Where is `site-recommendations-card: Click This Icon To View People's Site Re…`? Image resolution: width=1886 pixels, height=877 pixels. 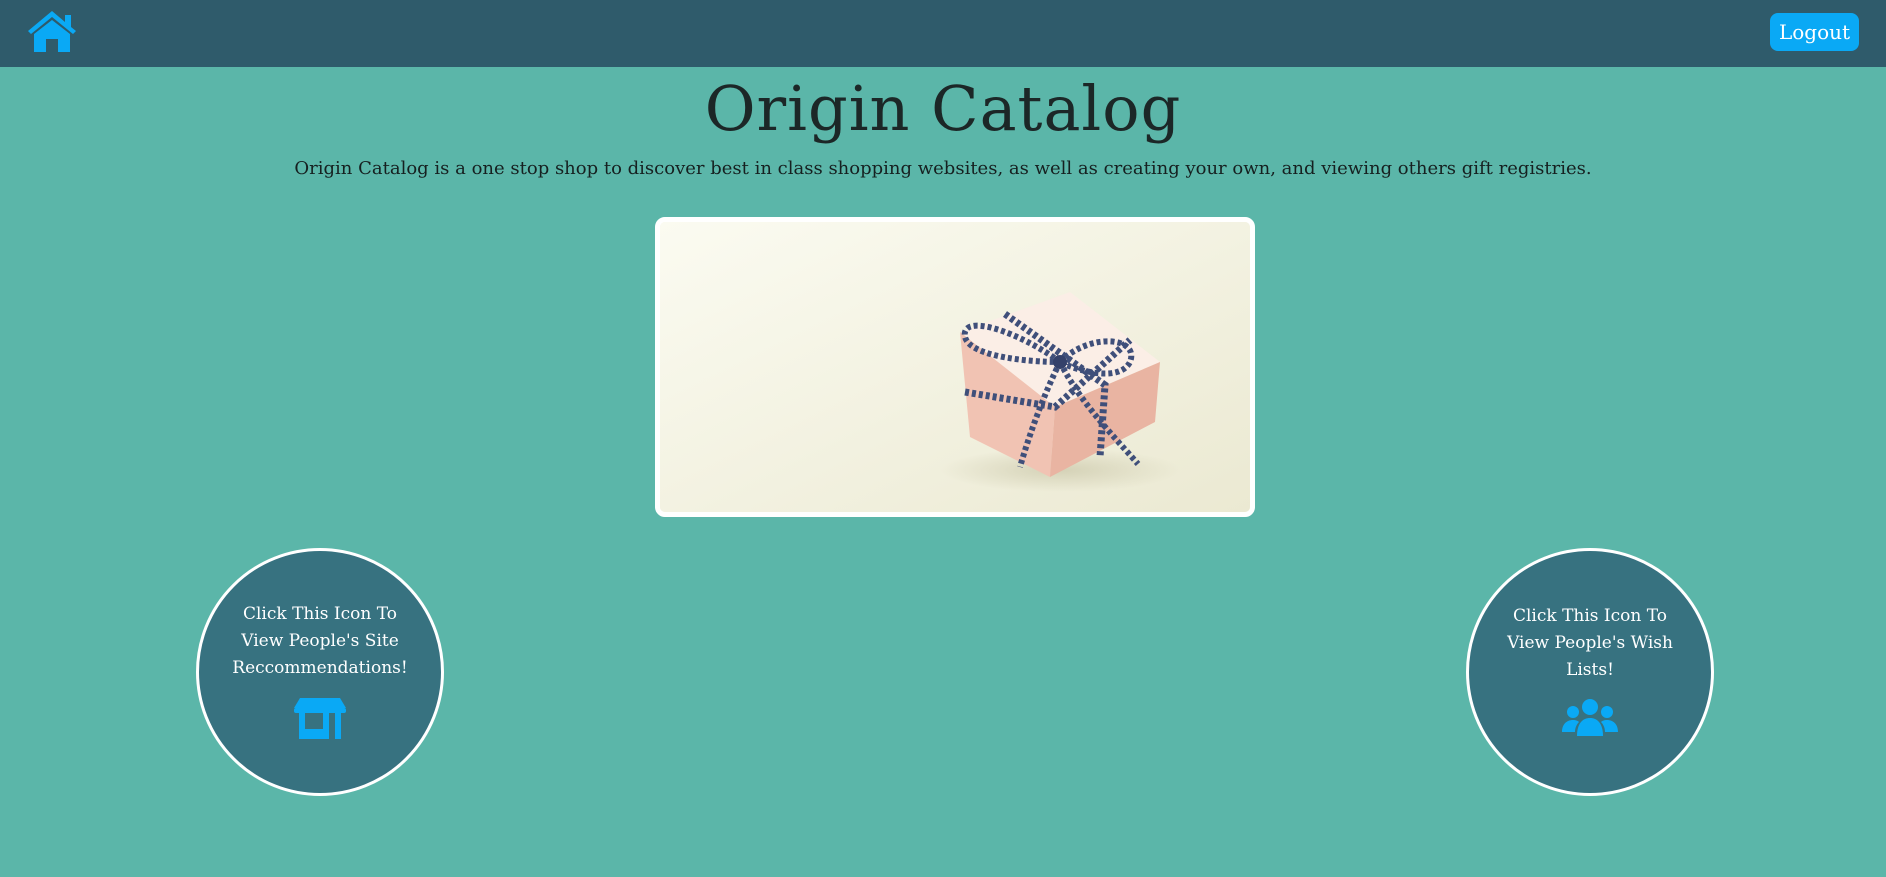
site-recommendations-card: Click This Icon To View People's Site Re… is located at coordinates (320, 672).